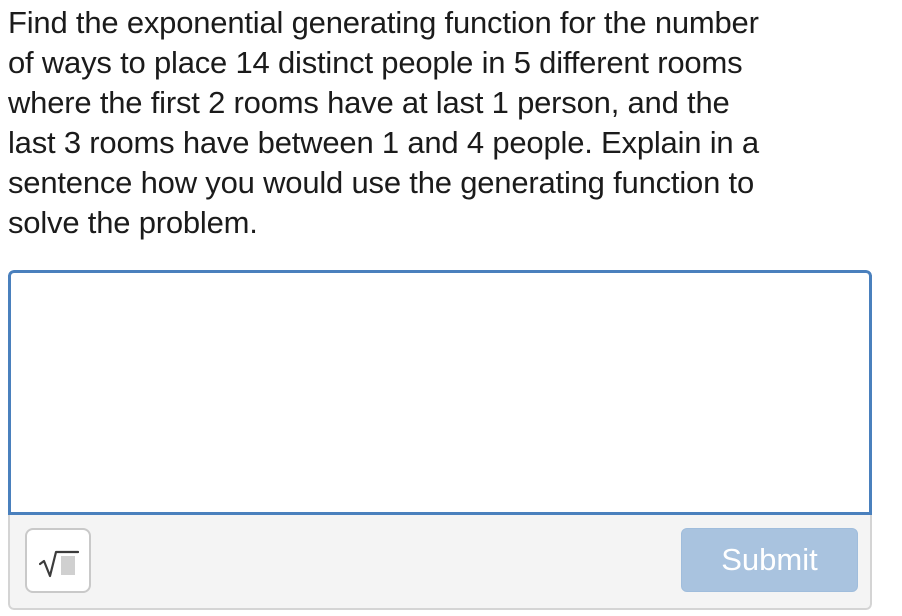  I want to click on answer-toolbar: Submit, so click(440, 562).